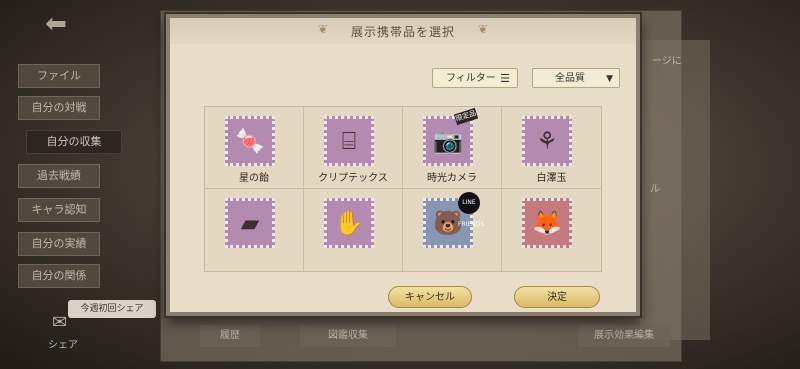 Image resolution: width=800 pixels, height=369 pixels. Describe the element at coordinates (609, 79) in the screenshot. I see `chevron-down-icon: ▼` at that location.